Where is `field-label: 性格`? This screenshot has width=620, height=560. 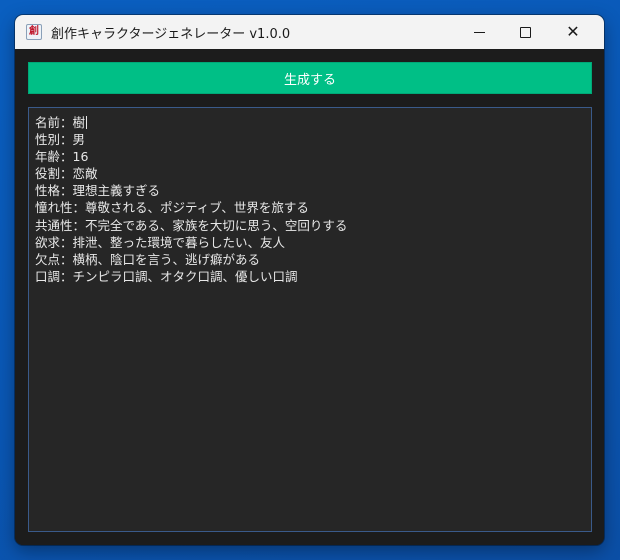 field-label: 性格 is located at coordinates (48, 191).